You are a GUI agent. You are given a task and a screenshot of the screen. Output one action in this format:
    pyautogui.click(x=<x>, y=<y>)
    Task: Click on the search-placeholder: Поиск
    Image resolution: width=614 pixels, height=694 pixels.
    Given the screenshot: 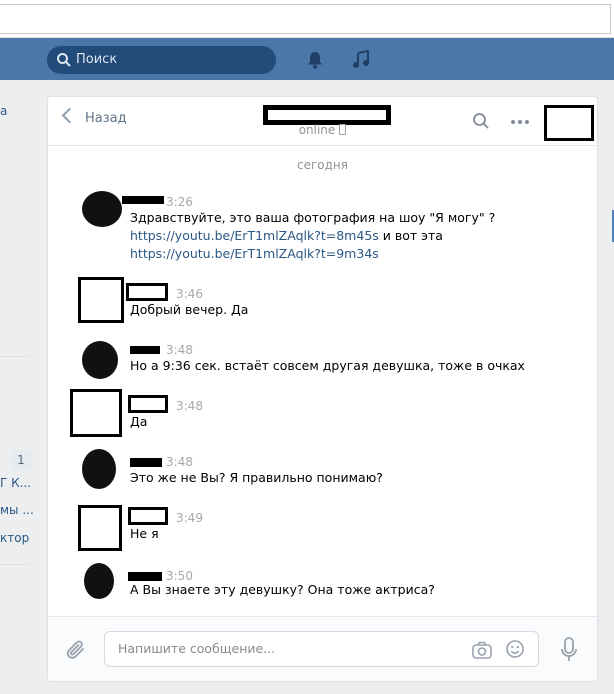 What is the action you would take?
    pyautogui.click(x=97, y=59)
    